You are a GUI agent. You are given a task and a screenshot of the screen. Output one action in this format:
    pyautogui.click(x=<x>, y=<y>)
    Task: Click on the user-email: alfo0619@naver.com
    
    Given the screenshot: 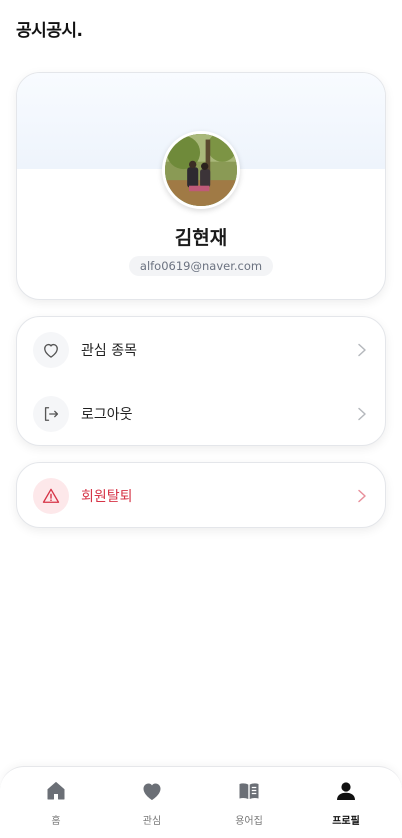 What is the action you would take?
    pyautogui.click(x=201, y=266)
    